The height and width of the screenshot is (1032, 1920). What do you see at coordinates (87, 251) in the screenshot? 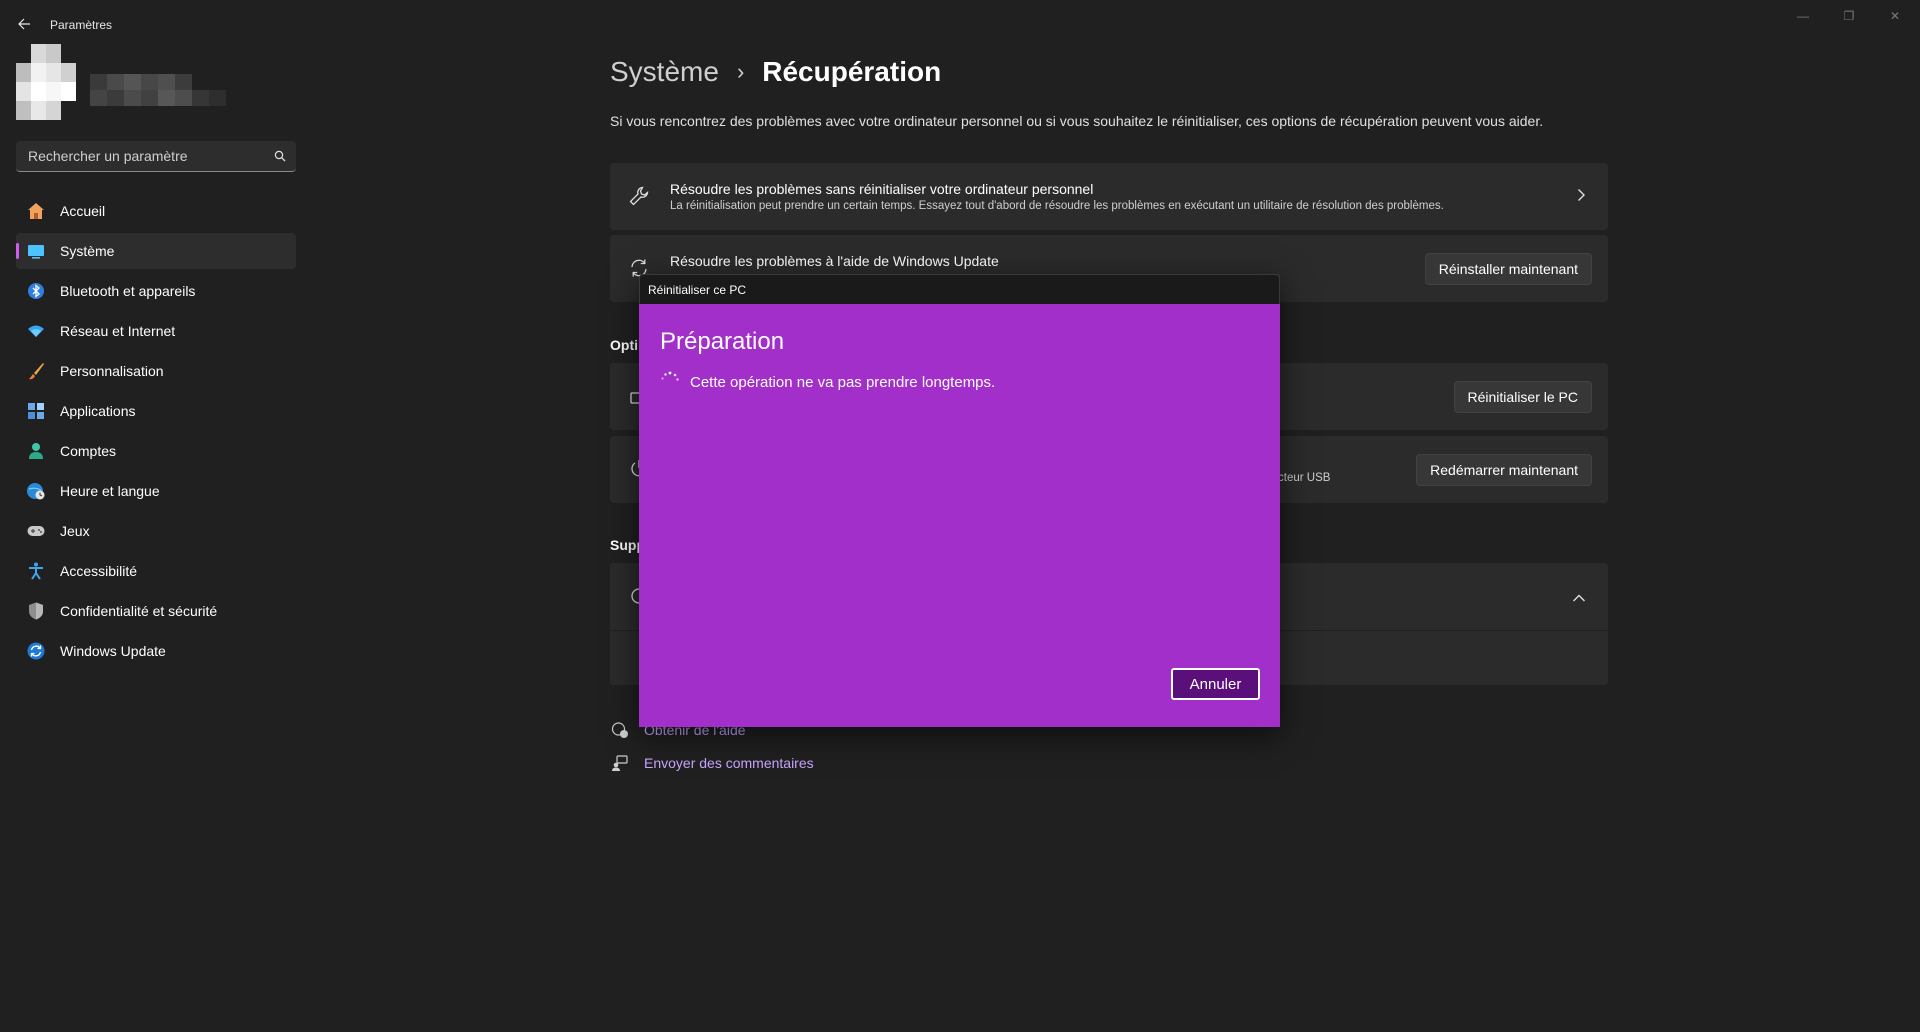
I see `sidebar-item-label: Système` at bounding box center [87, 251].